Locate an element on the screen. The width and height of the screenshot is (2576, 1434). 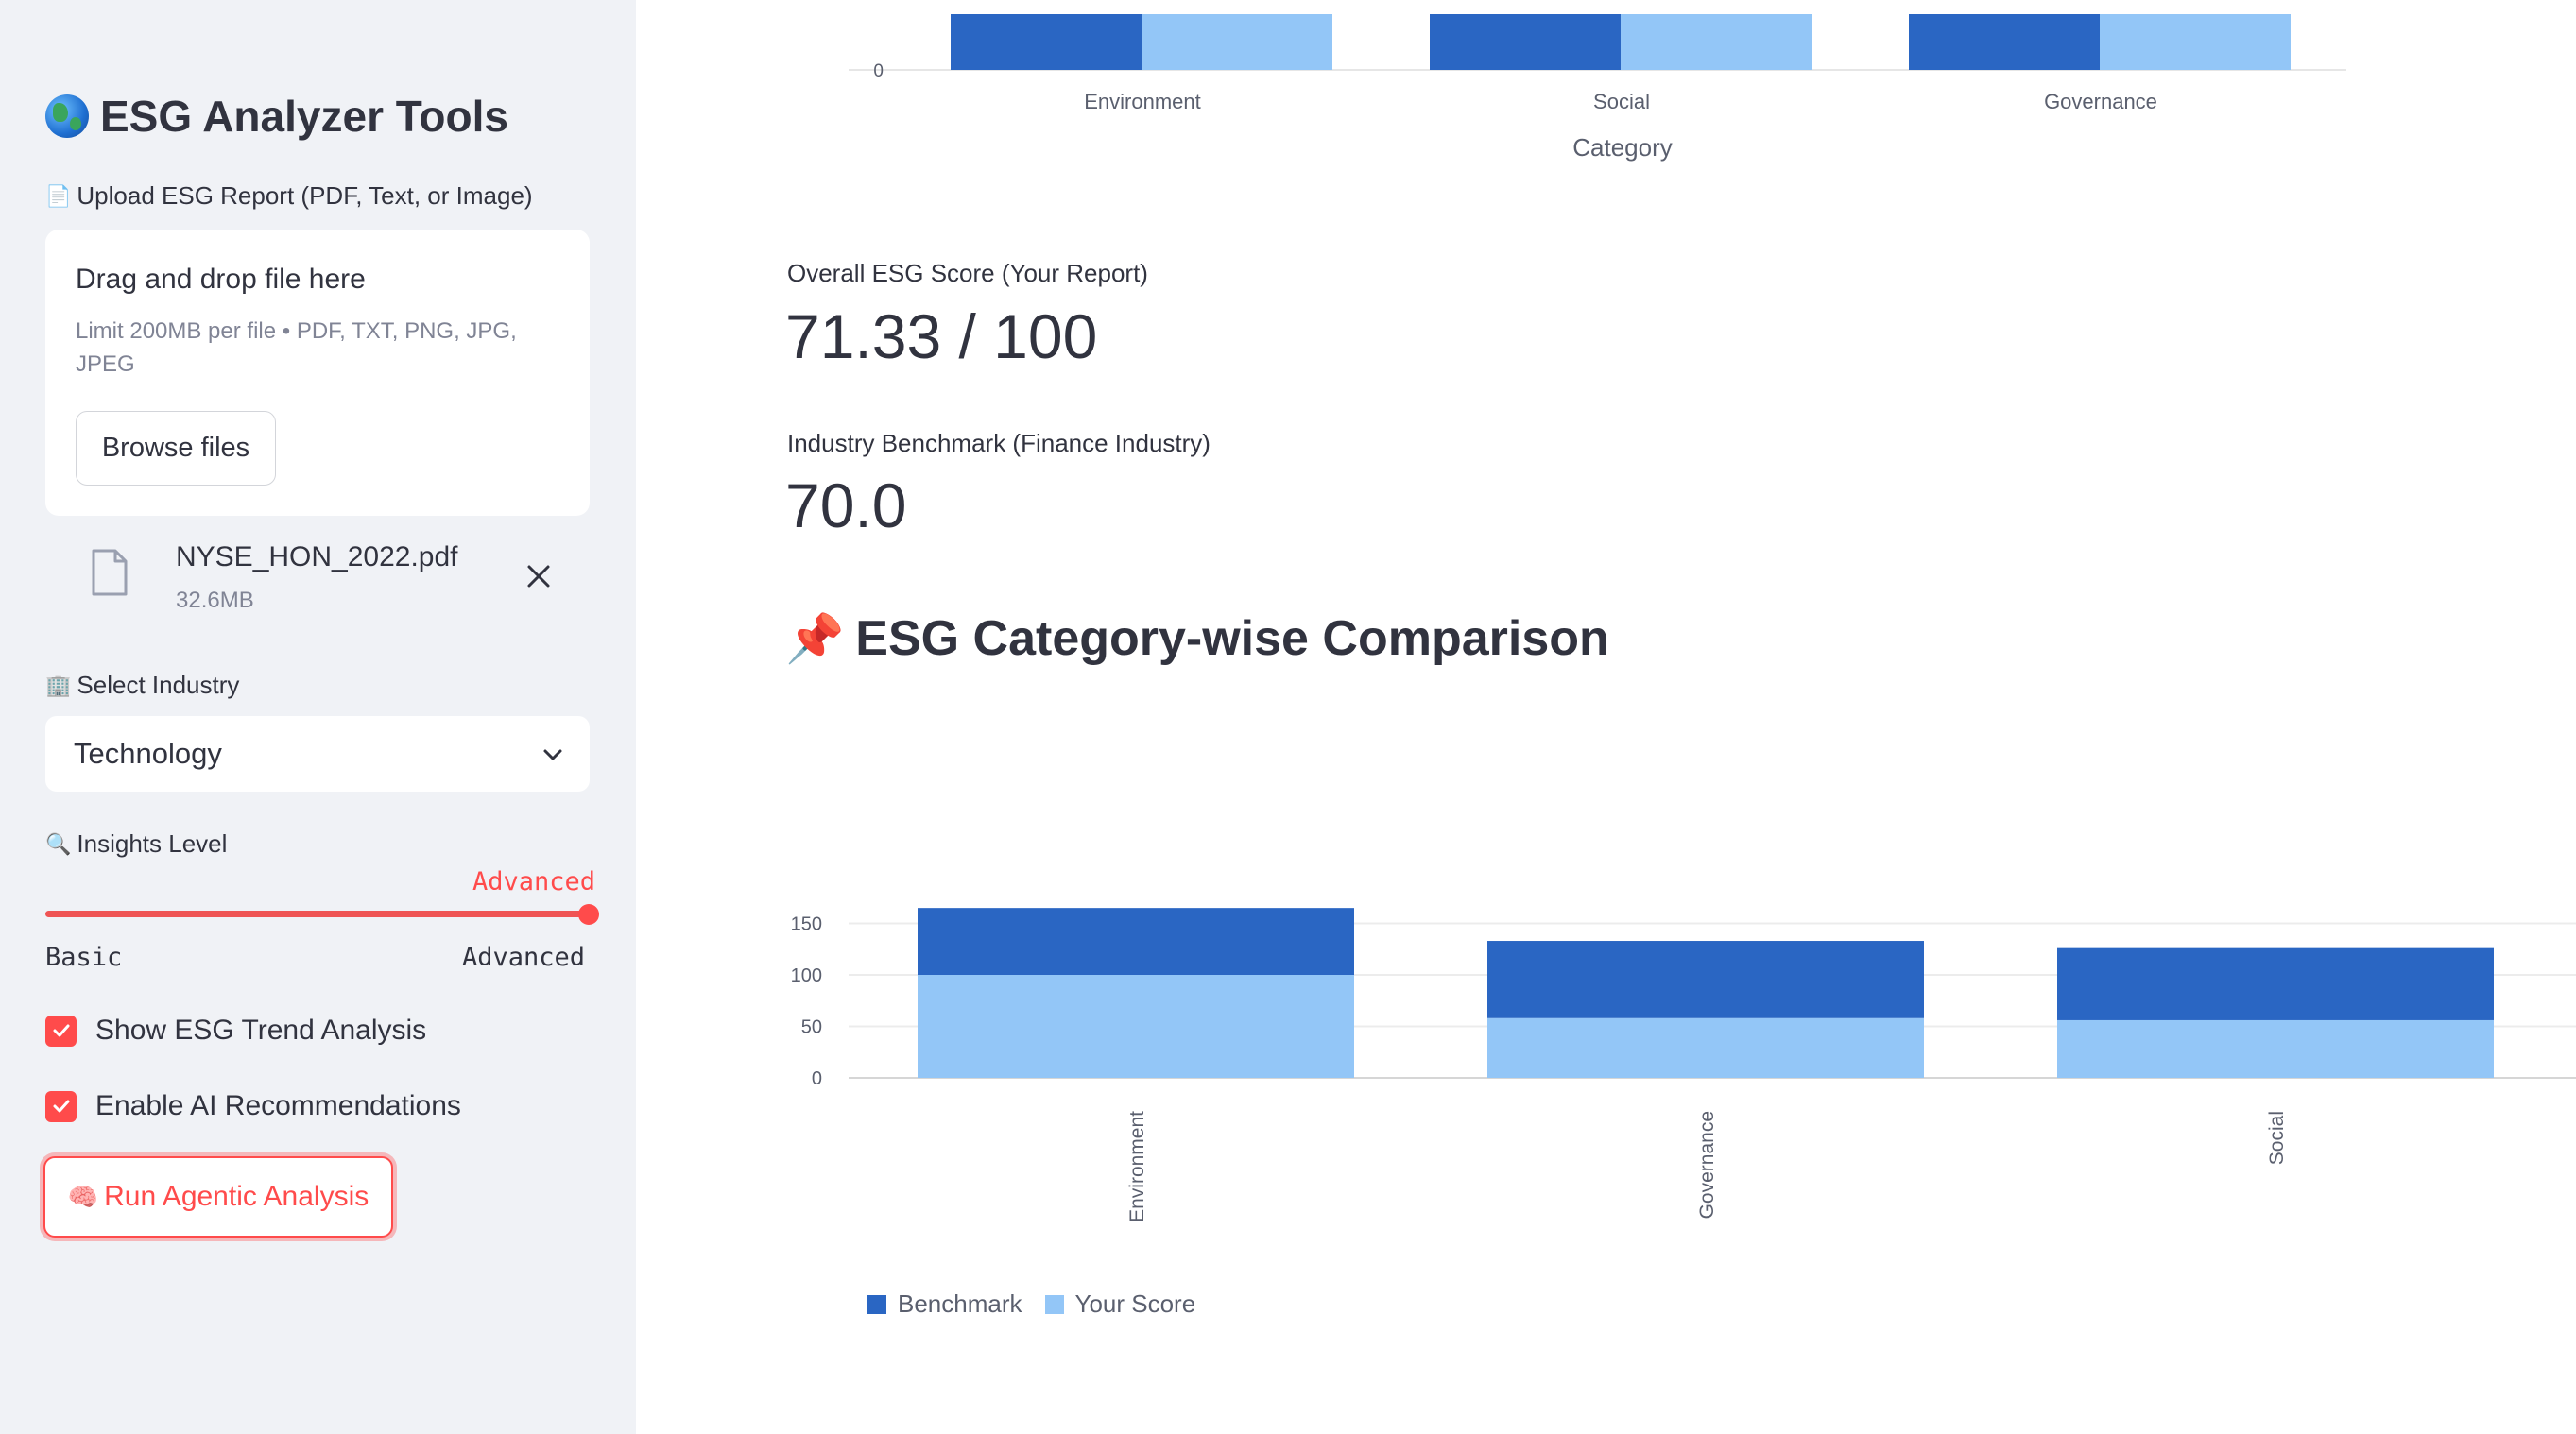
magnifier-icon: 🔍 is located at coordinates (58, 844).